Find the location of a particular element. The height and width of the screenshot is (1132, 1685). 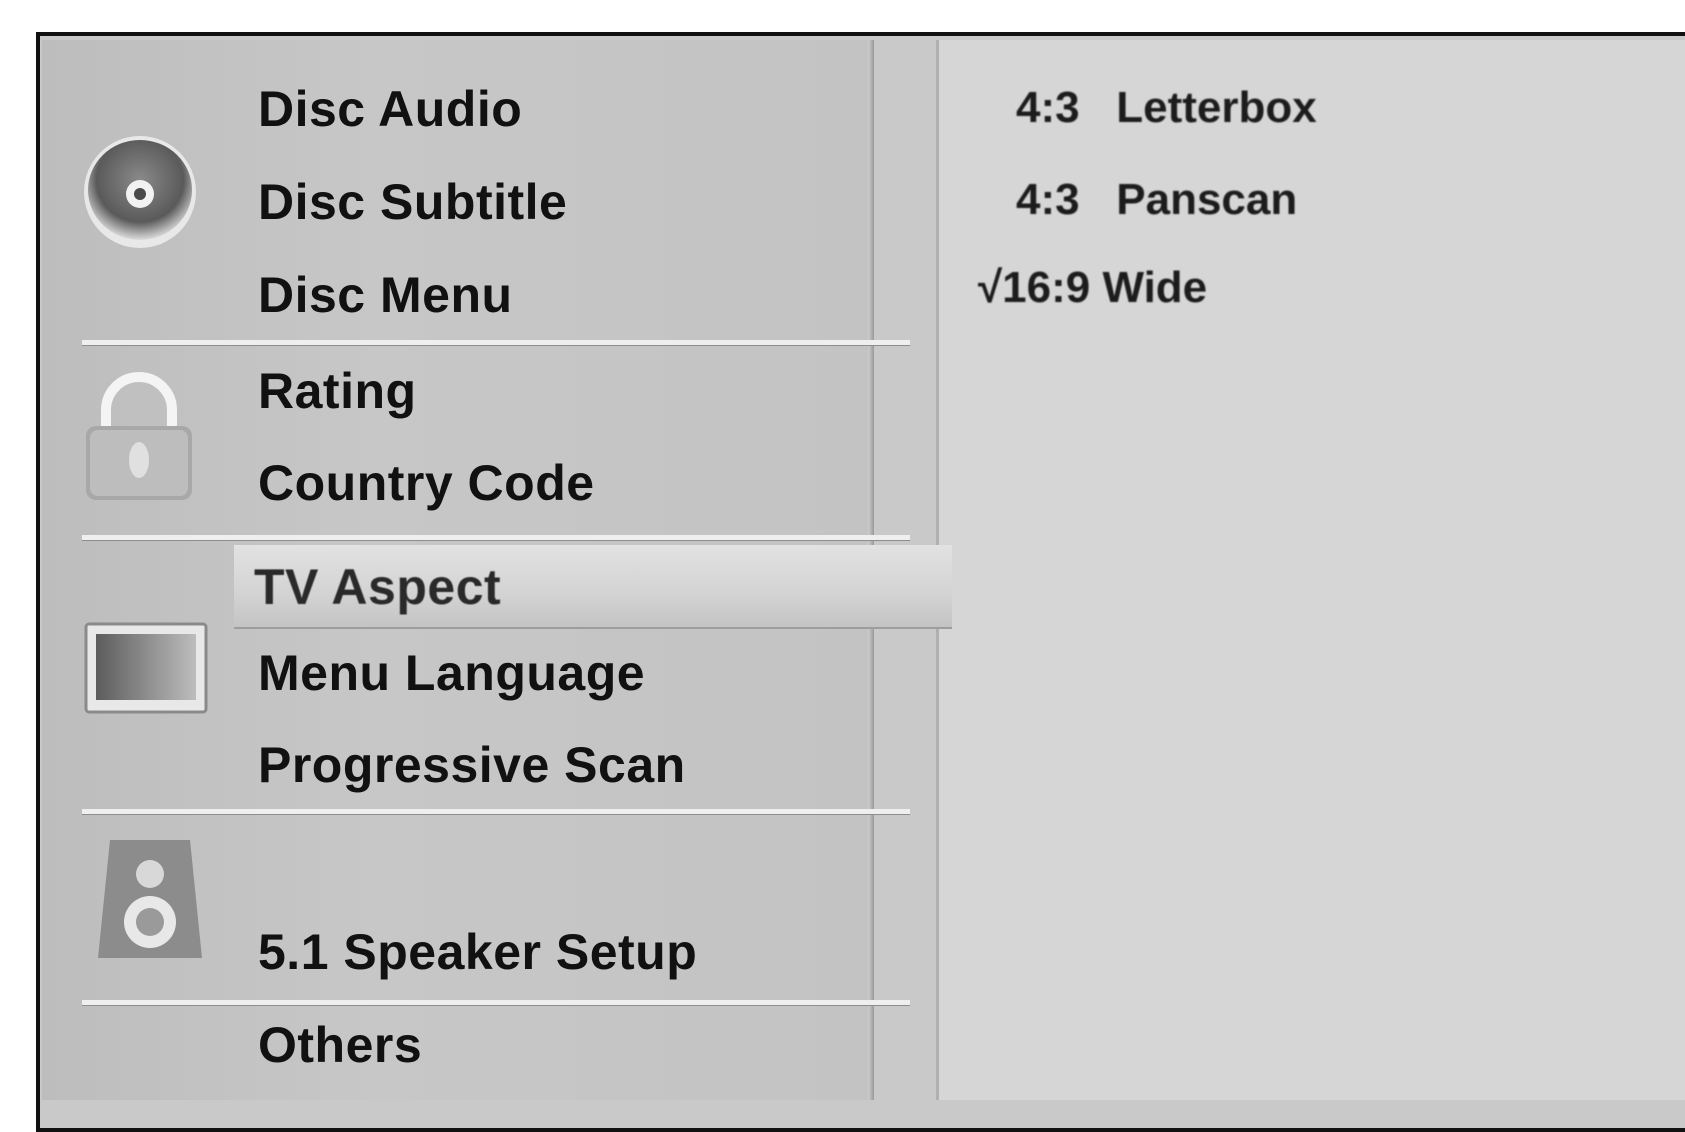

menu-item-rating: Rating is located at coordinates (337, 391).